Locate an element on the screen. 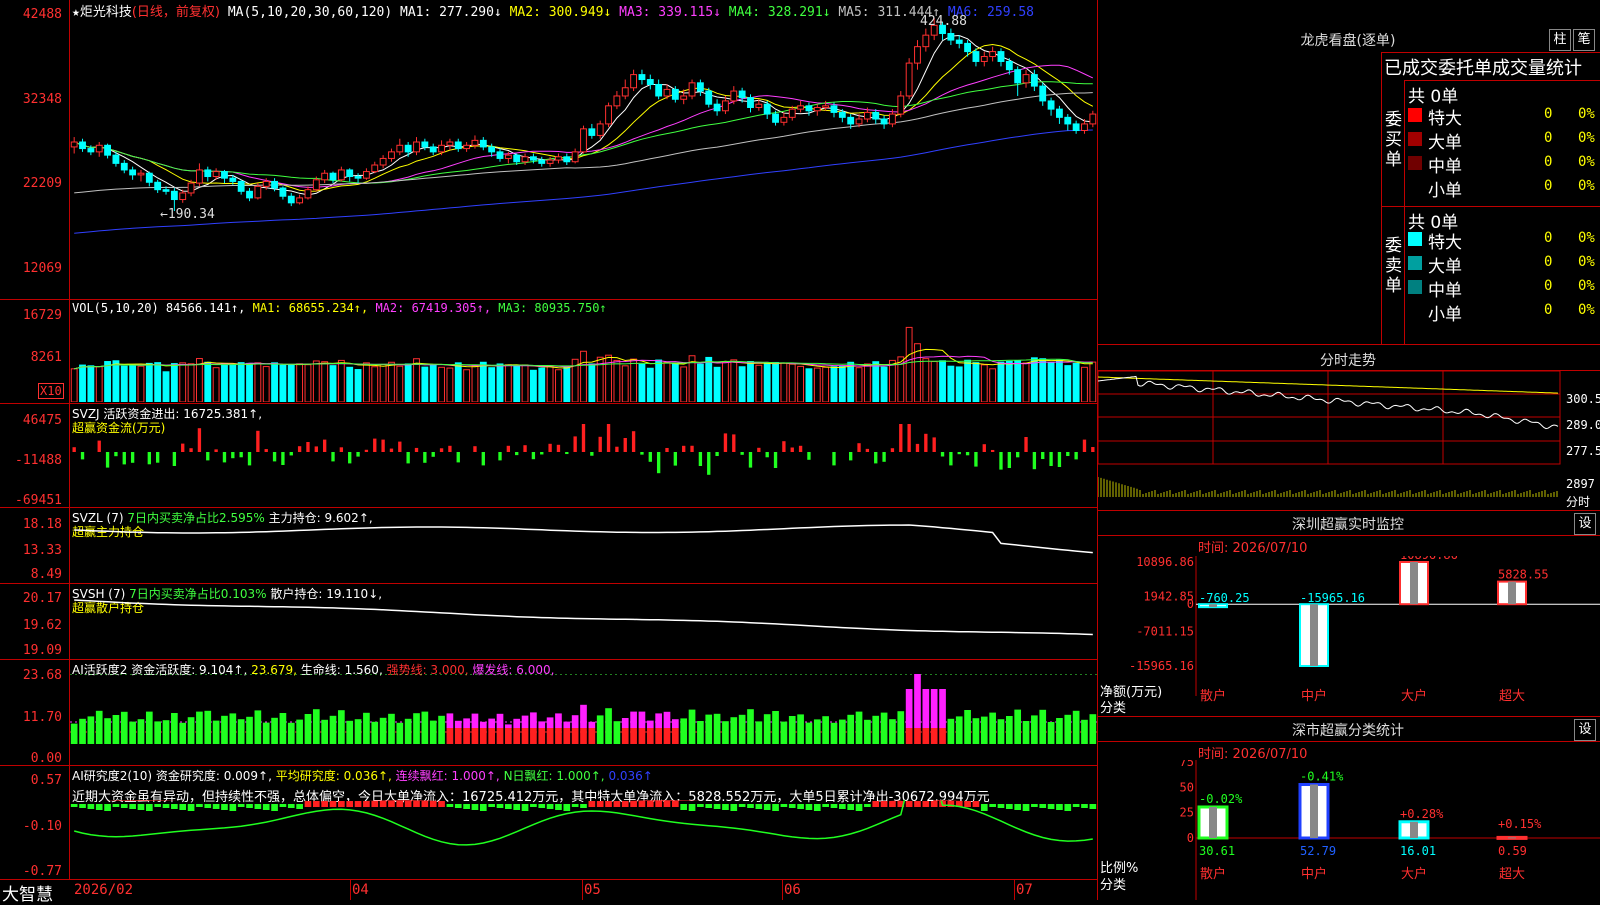 The width and height of the screenshot is (1600, 905). intraday-chart is located at coordinates (1333, 440).